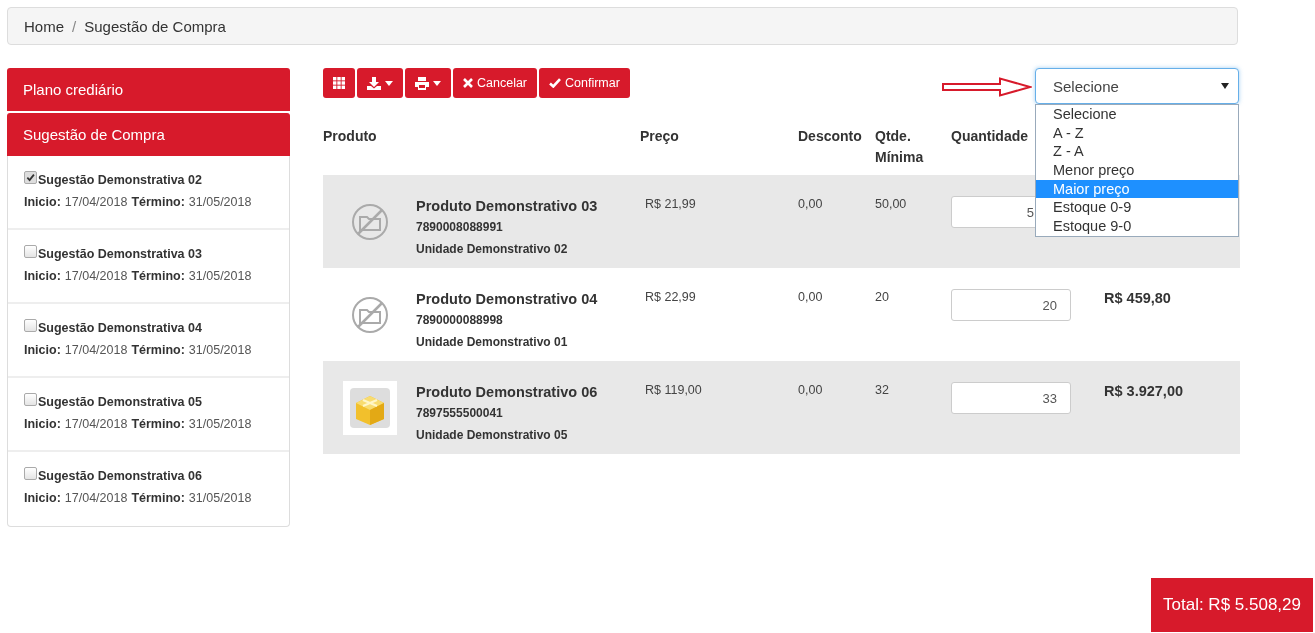 Image resolution: width=1315 pixels, height=633 pixels. I want to click on check-icon, so click(555, 83).